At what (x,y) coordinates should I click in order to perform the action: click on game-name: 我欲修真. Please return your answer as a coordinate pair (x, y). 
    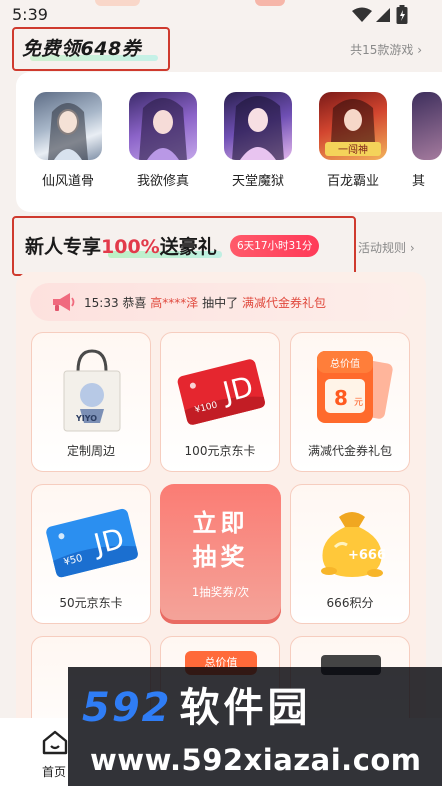
    Looking at the image, I should click on (162, 181).